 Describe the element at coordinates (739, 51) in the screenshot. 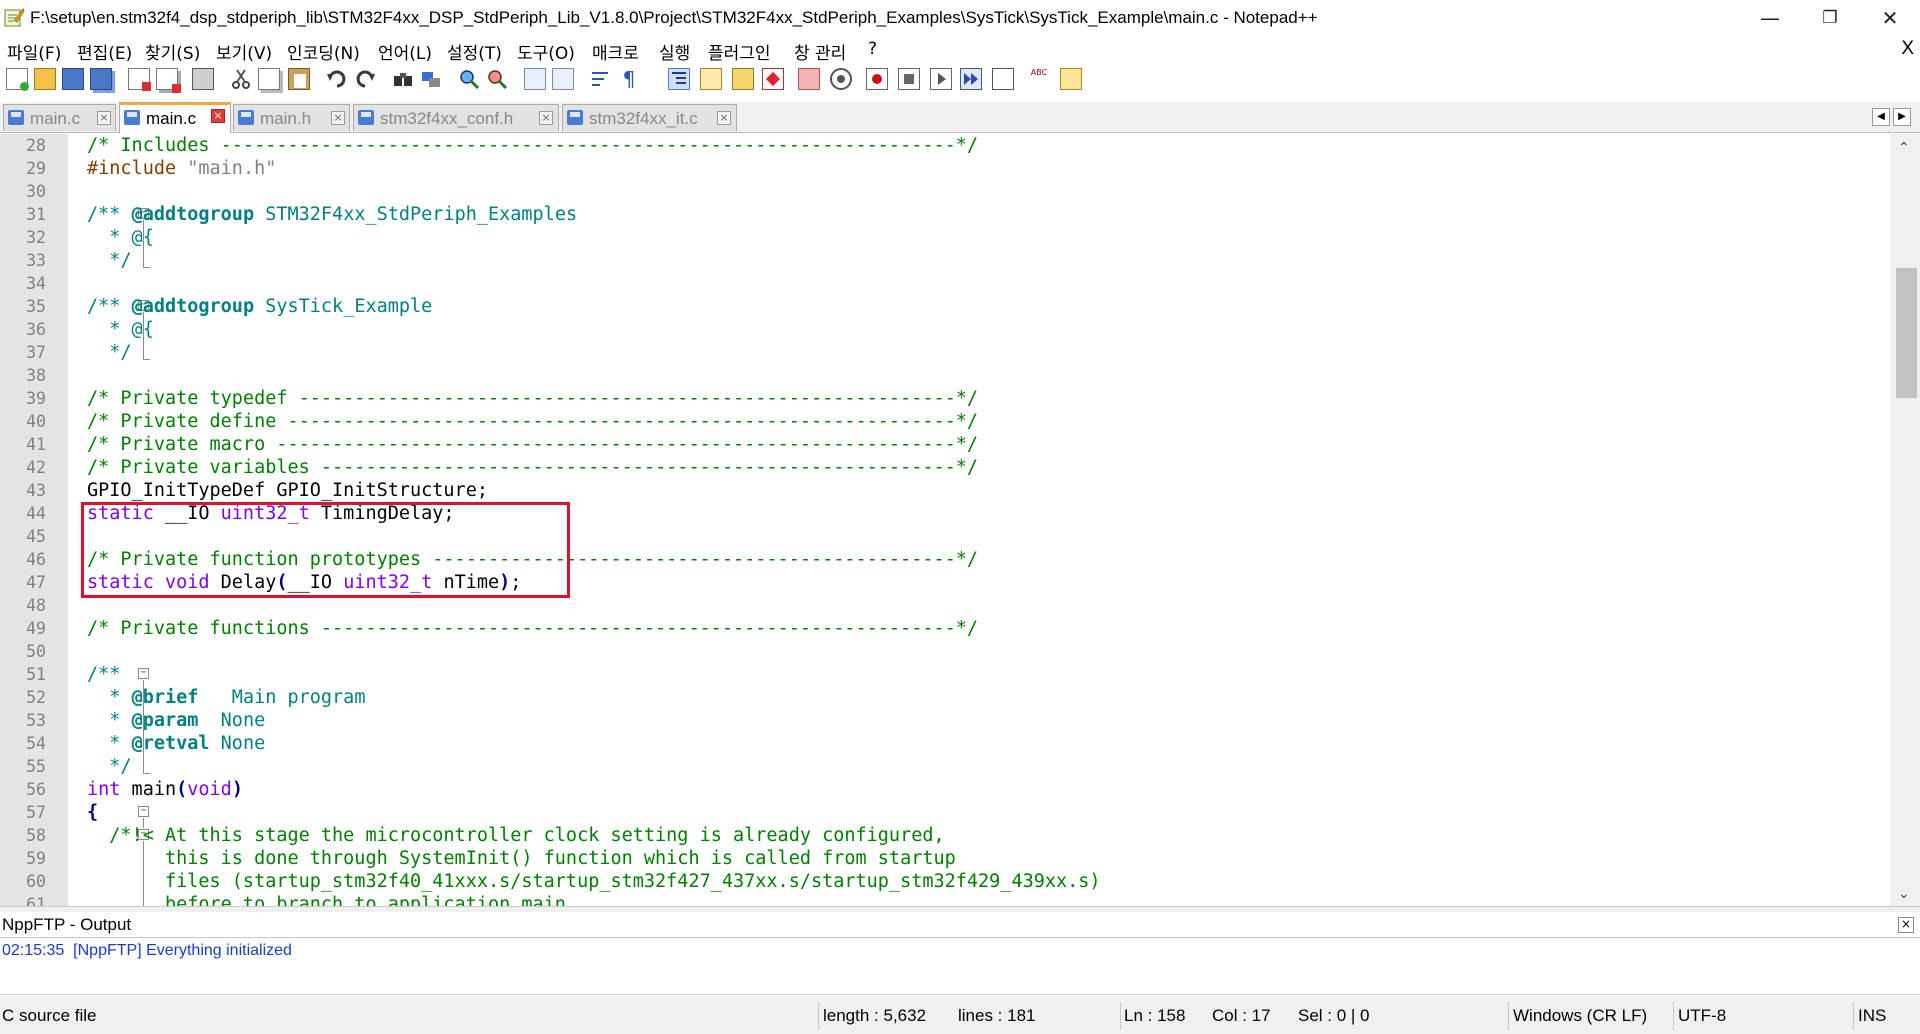

I see `menu-plugins: 플러그인` at that location.